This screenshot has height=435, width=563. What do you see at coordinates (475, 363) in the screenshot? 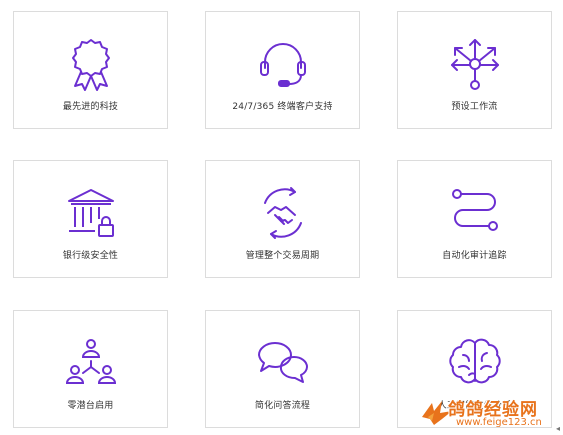
I see `brain-icon` at bounding box center [475, 363].